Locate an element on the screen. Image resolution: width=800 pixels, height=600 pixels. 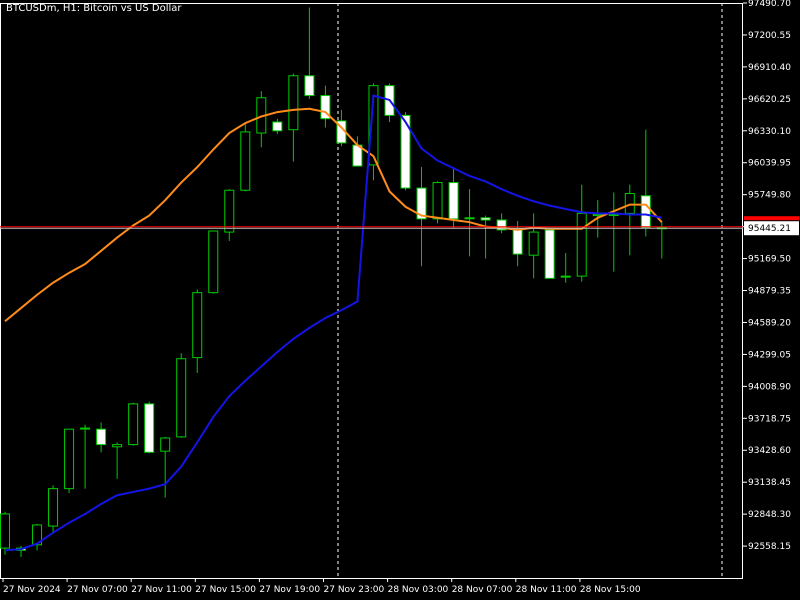
y-tick-label: 95169.50 is located at coordinates (769, 260).